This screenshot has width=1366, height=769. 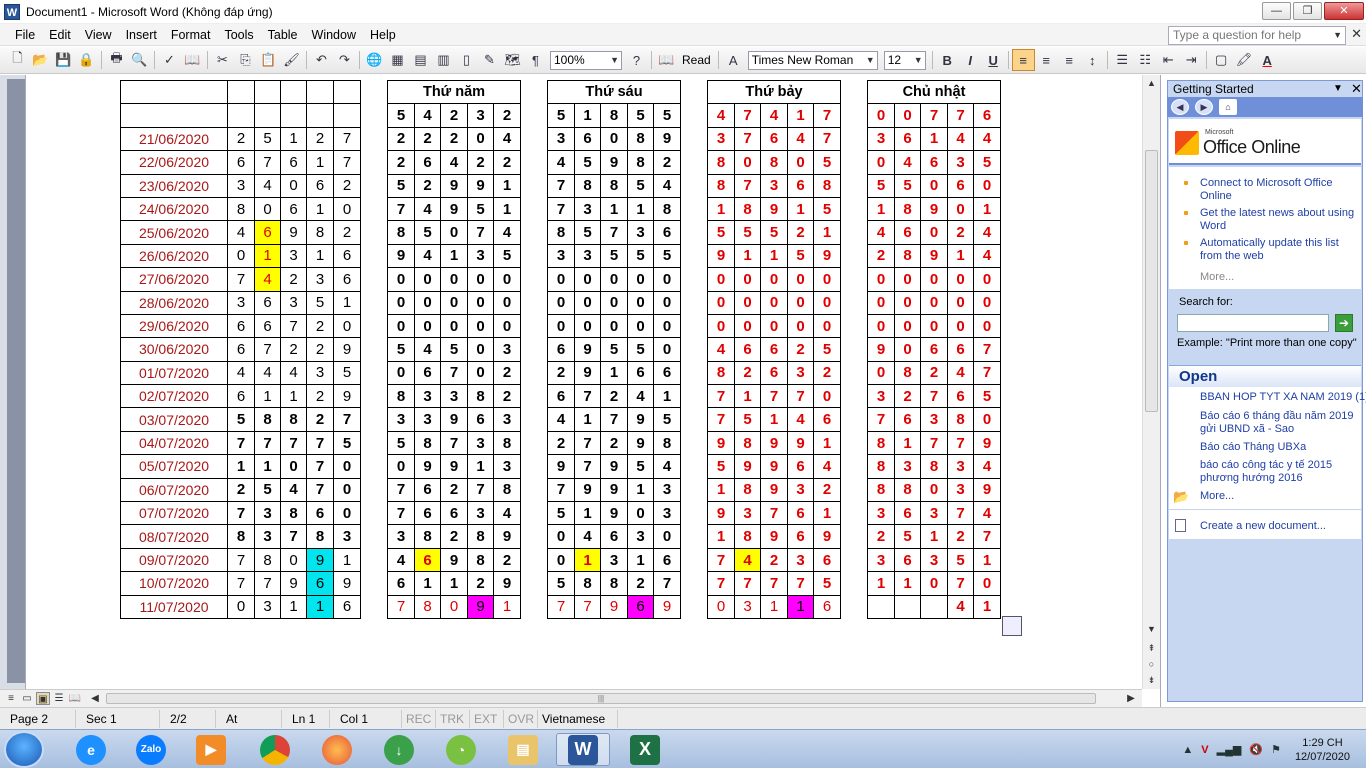 What do you see at coordinates (443, 60) in the screenshot?
I see `insert-excel-icon: ▥` at bounding box center [443, 60].